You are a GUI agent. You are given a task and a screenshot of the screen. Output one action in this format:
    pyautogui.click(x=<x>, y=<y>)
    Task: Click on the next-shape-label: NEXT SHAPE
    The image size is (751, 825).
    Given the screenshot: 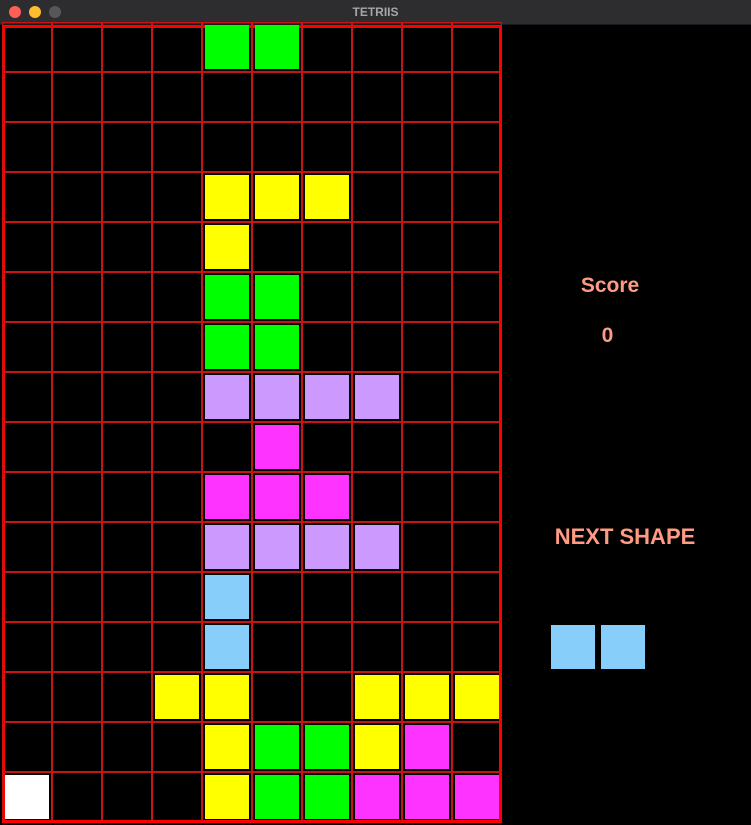 What is the action you would take?
    pyautogui.click(x=625, y=536)
    